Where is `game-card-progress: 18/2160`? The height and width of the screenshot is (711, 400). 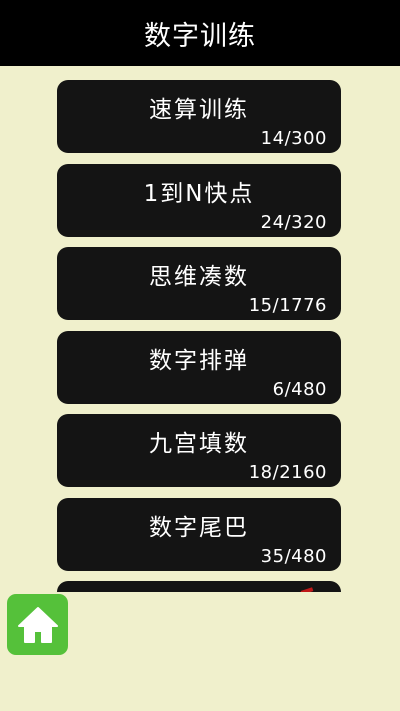 game-card-progress: 18/2160 is located at coordinates (287, 472).